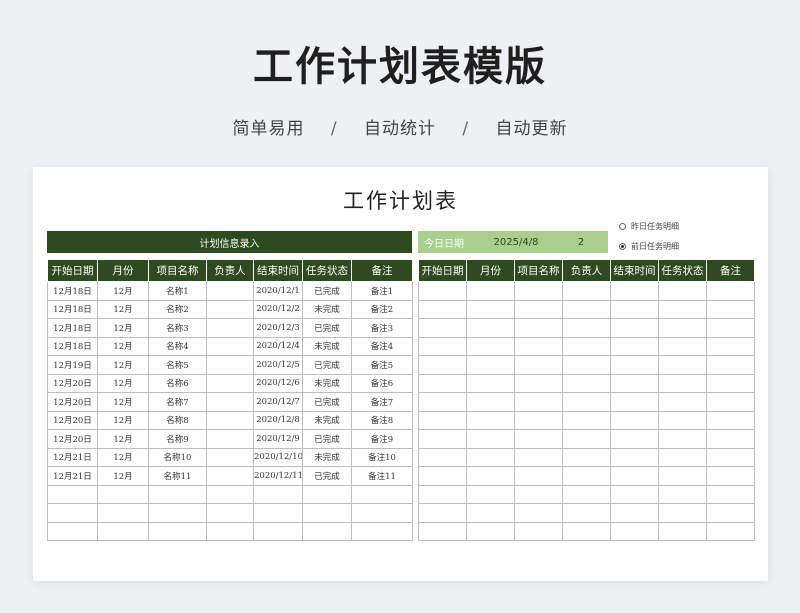 This screenshot has width=800, height=613. Describe the element at coordinates (622, 246) in the screenshot. I see `radio-checked-icon` at that location.